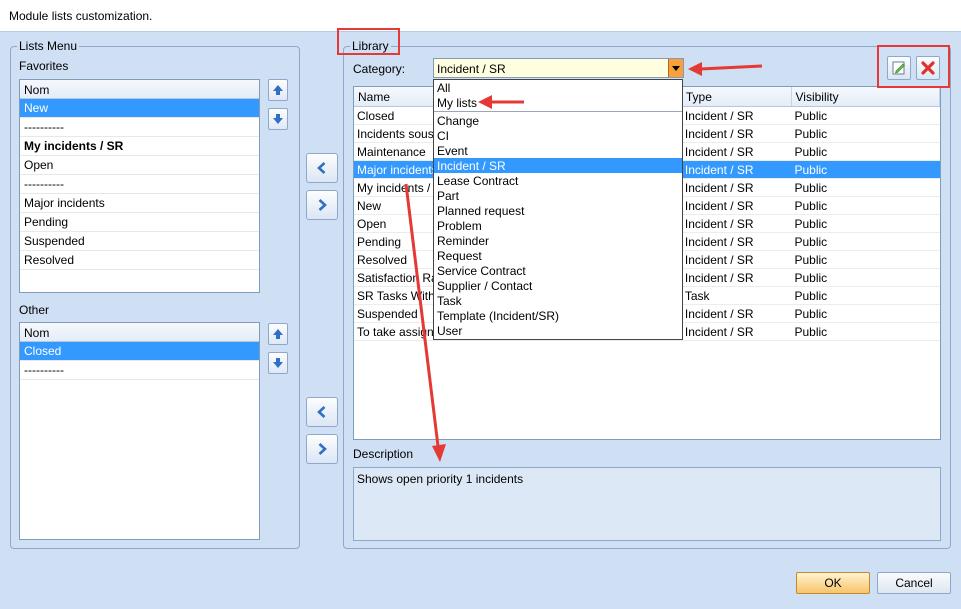 This screenshot has width=961, height=609. I want to click on dropdown-item: CI, so click(558, 135).